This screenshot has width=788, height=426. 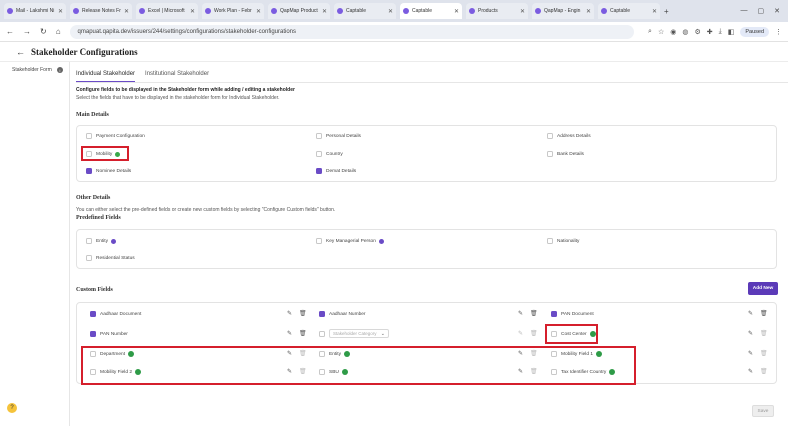 I want to click on zoom-icon: ⌕, so click(x=650, y=32).